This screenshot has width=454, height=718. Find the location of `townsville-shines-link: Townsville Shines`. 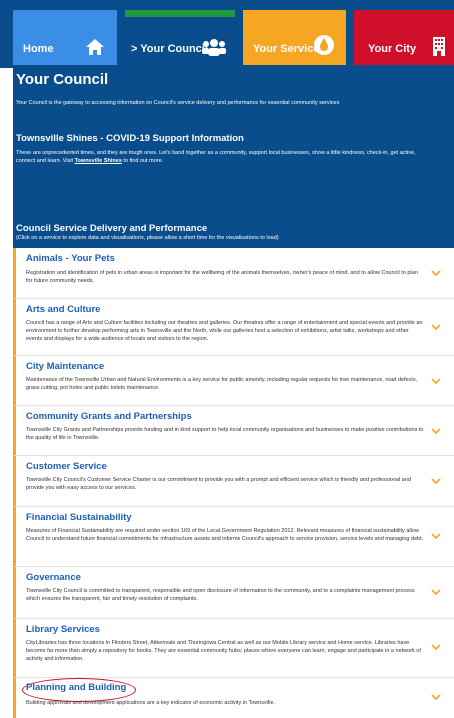

townsville-shines-link: Townsville Shines is located at coordinates (98, 161).